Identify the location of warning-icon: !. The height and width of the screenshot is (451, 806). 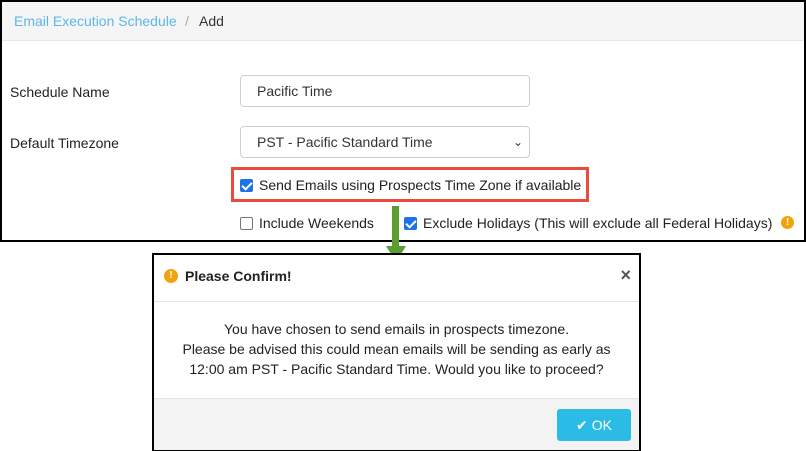
(171, 276).